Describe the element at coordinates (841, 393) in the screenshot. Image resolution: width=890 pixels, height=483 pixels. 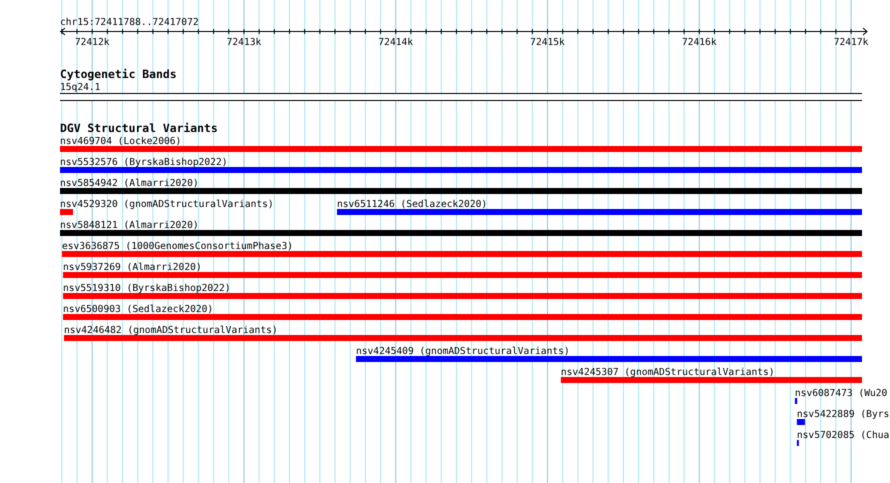
I see `variant-label: nsv6087473 (Wu20` at that location.